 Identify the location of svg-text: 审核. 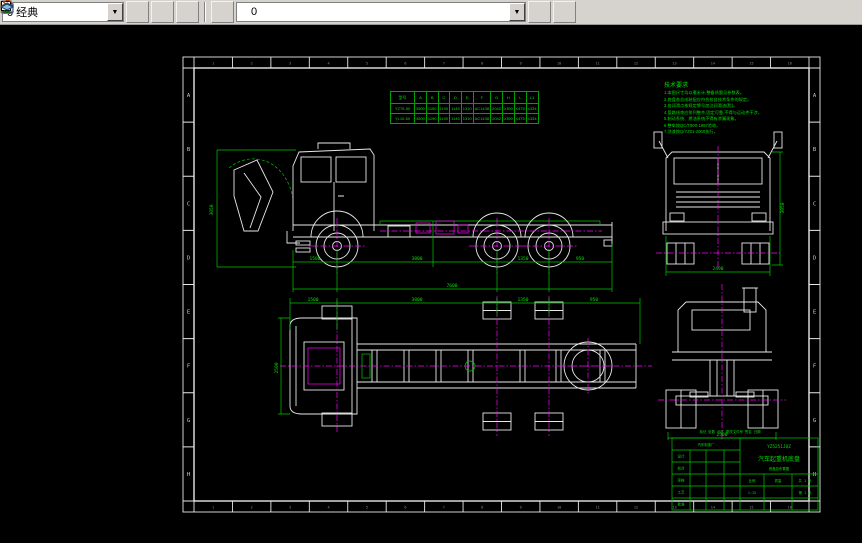
(681, 480).